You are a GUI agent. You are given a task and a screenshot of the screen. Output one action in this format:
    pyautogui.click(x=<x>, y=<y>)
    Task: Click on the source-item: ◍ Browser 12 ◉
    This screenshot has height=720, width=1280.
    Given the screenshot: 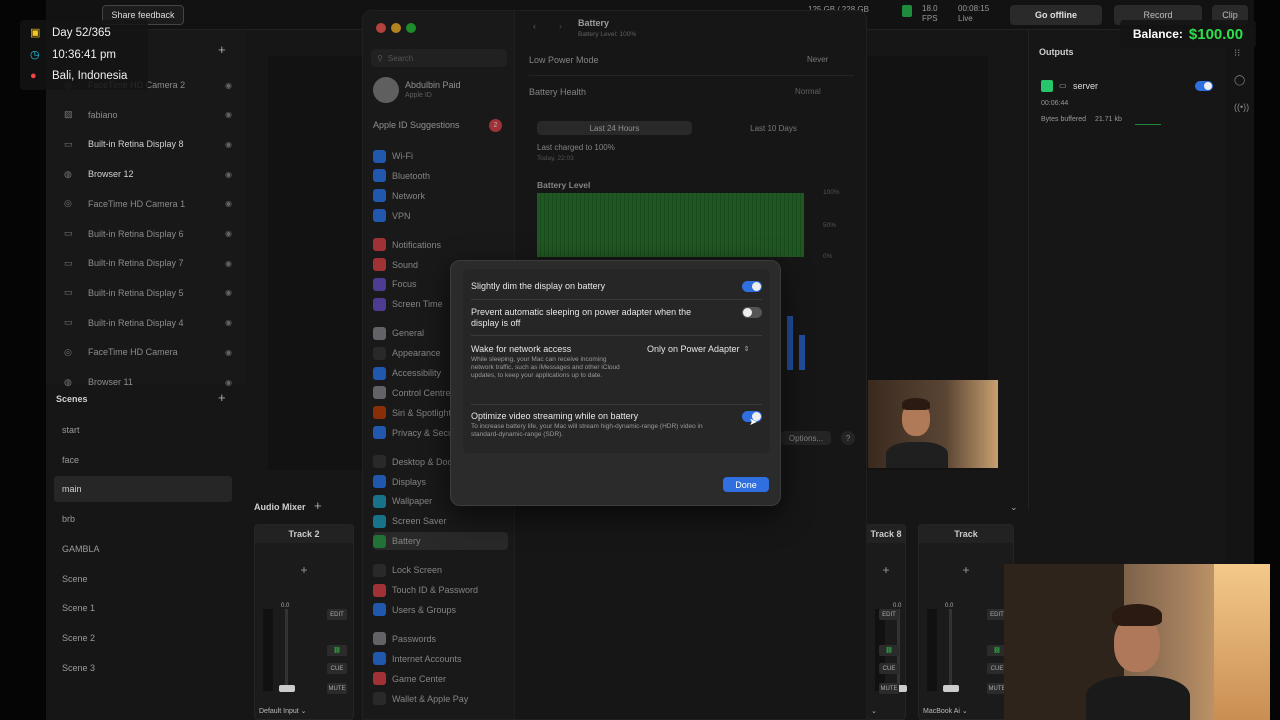 What is the action you would take?
    pyautogui.click(x=141, y=174)
    